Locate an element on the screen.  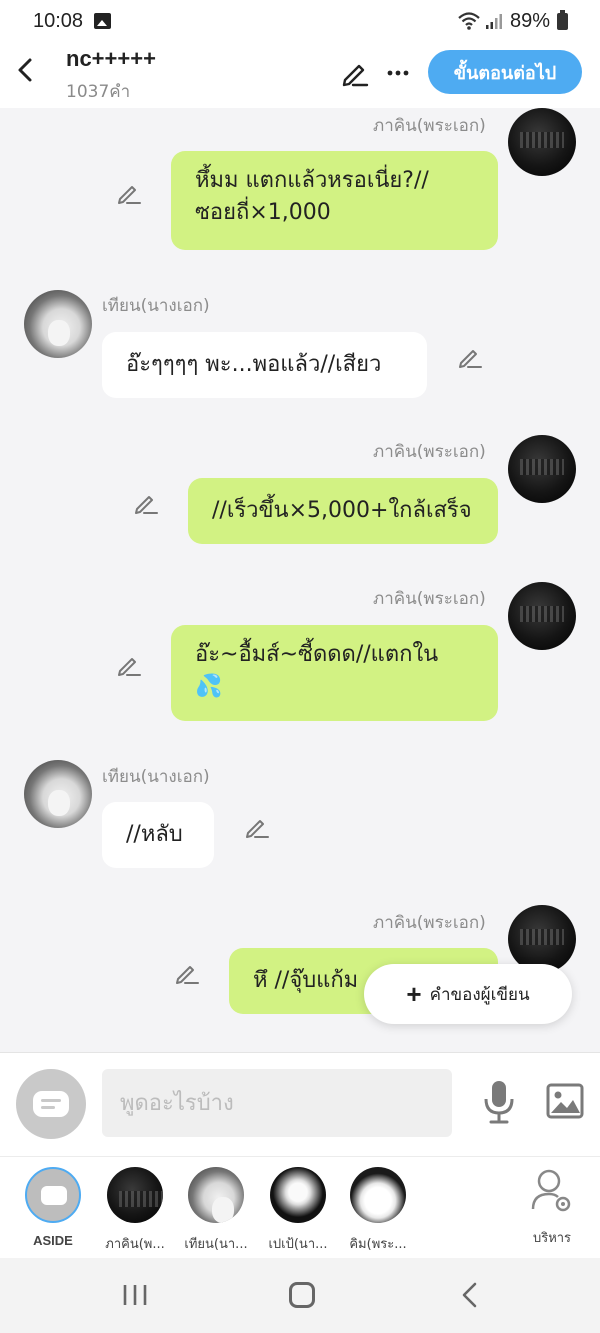
author-note-button: + คำของผู้เขียน is located at coordinates (468, 994).